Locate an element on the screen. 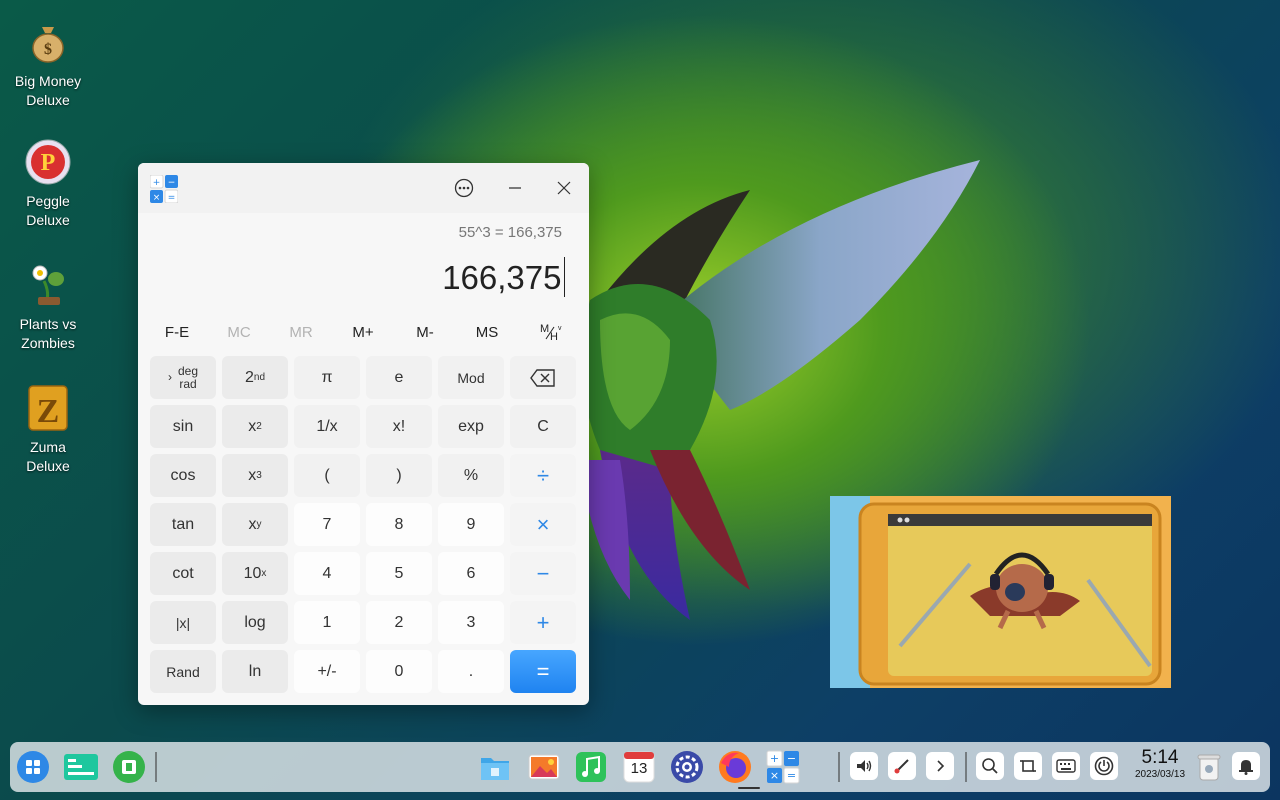 The image size is (1280, 800). ms-button: MS is located at coordinates (487, 332).